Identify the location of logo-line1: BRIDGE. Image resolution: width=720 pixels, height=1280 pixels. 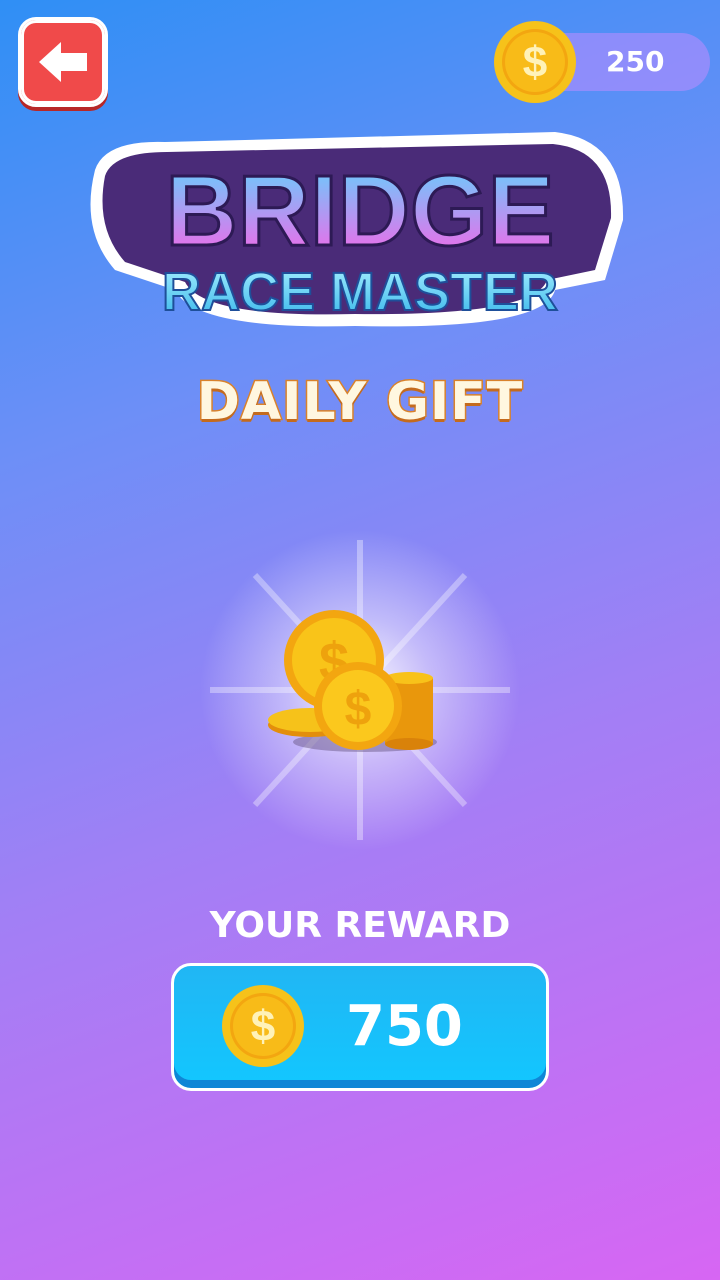
(360, 211).